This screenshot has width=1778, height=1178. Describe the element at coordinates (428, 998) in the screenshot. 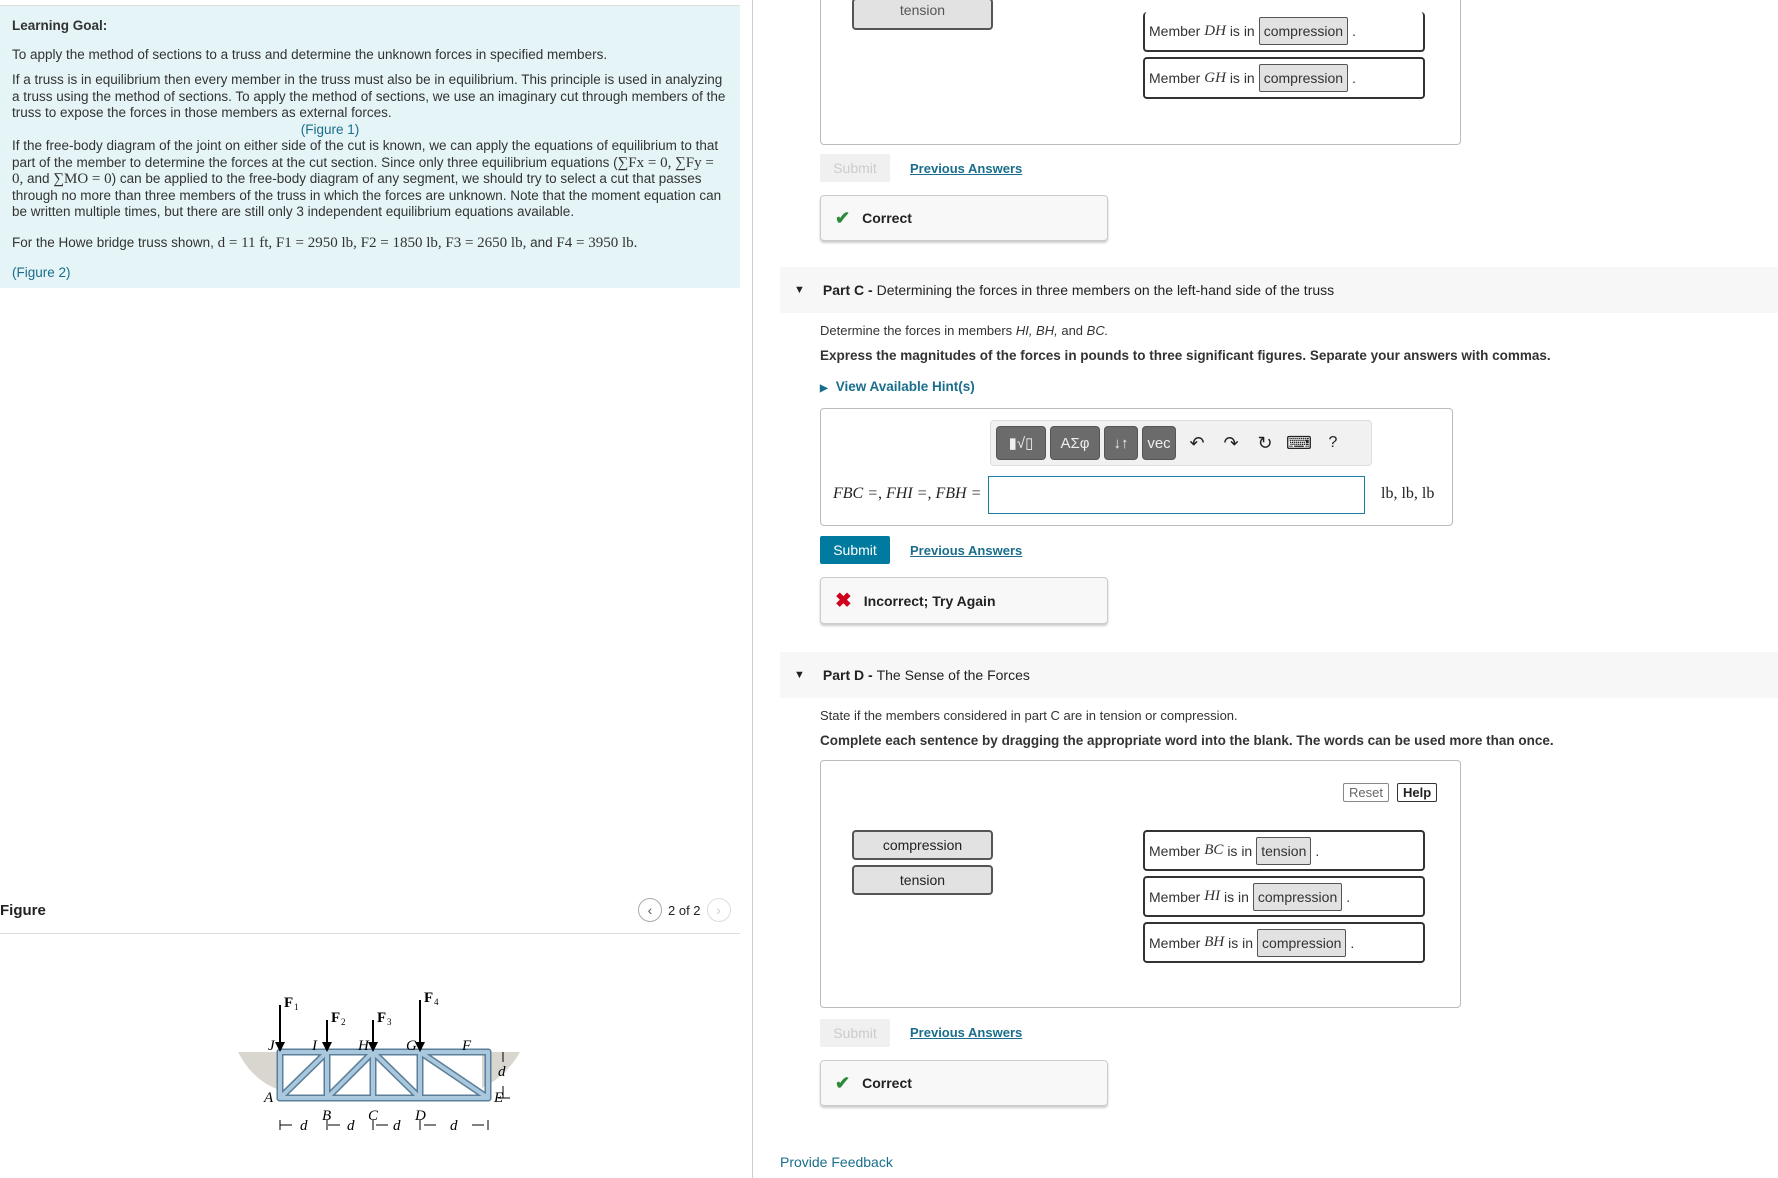

I see `label-f4: F` at that location.